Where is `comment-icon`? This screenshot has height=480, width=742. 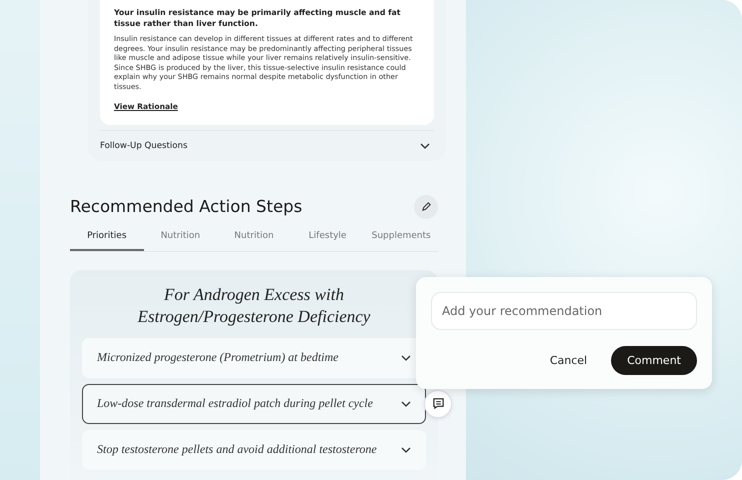 comment-icon is located at coordinates (438, 403).